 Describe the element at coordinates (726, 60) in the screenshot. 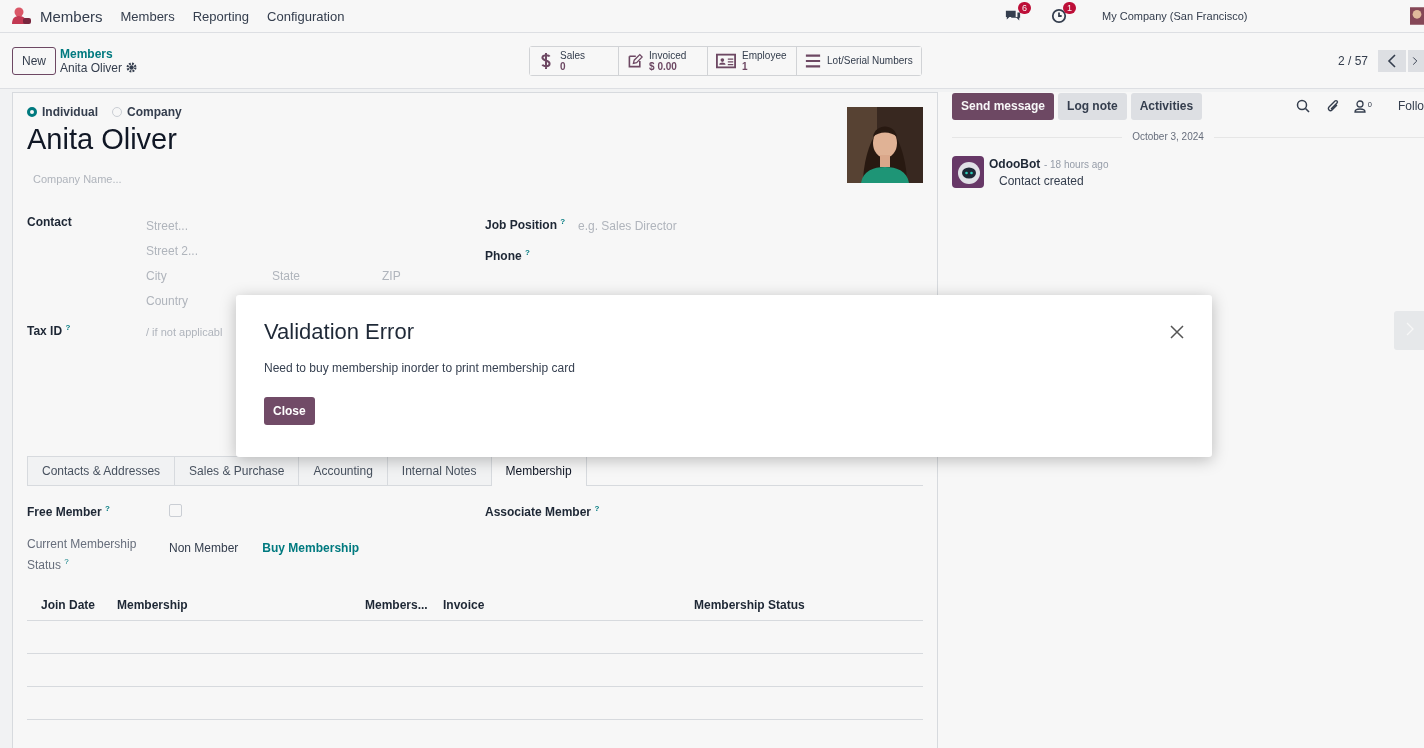

I see `id-card-icon` at that location.